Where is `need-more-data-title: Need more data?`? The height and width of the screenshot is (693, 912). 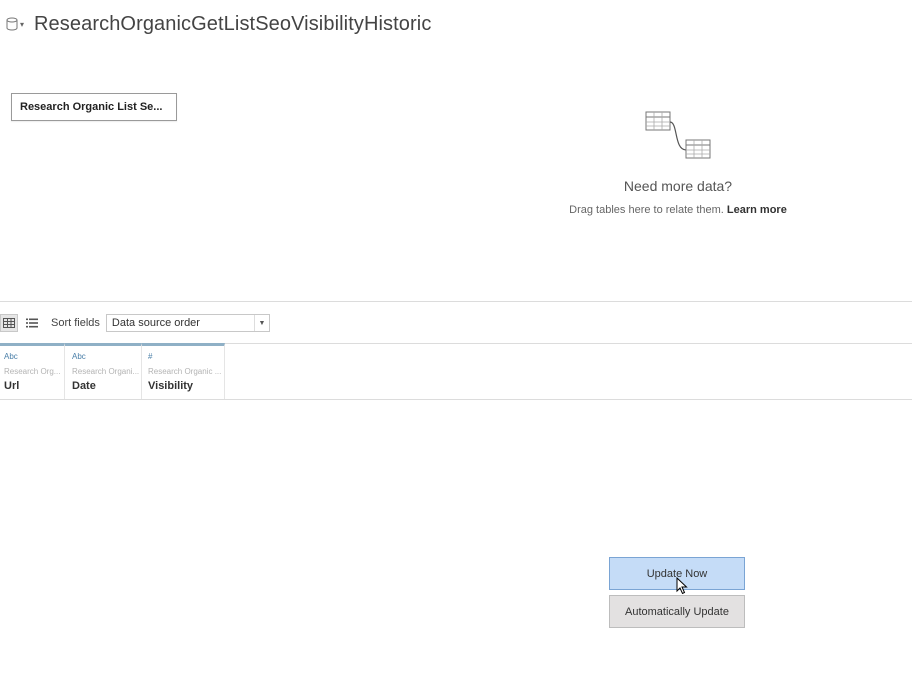 need-more-data-title: Need more data? is located at coordinates (678, 186).